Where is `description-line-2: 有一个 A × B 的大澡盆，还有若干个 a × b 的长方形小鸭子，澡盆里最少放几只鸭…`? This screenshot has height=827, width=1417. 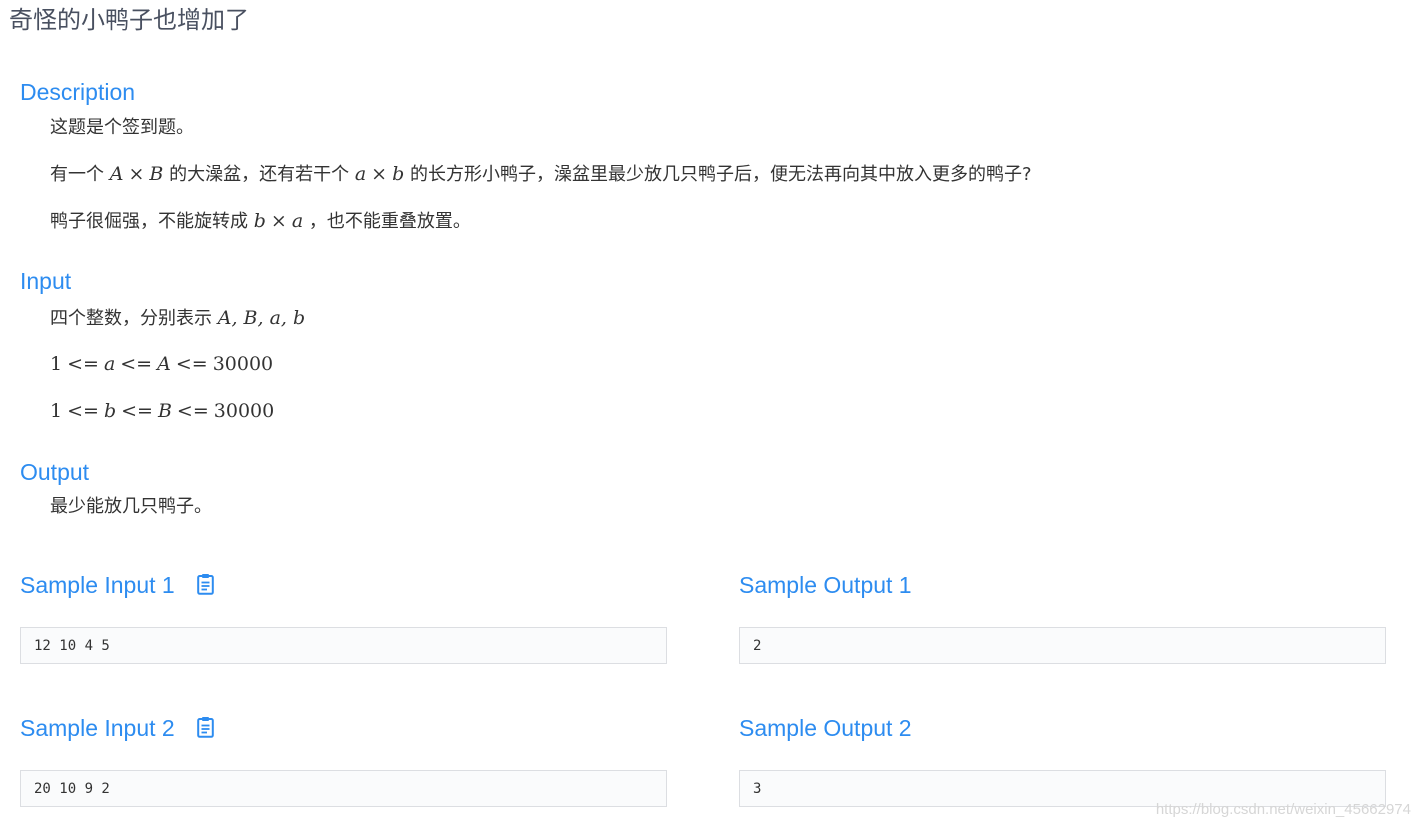 description-line-2: 有一个 A × B 的大澡盆，还有若干个 a × b 的长方形小鸭子，澡盆里最少放几只鸭… is located at coordinates (541, 174).